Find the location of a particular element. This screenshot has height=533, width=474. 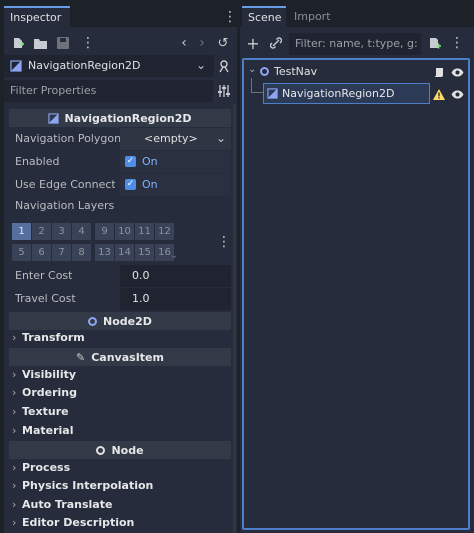

section-canvas-item: ✎ CanvasItem is located at coordinates (120, 357).